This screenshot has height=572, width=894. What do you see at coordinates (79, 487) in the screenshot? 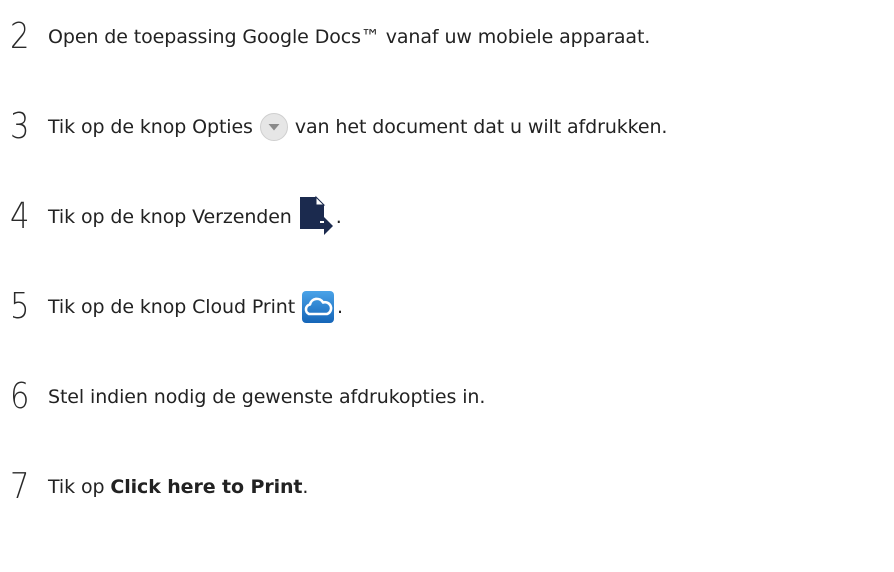
I see `step-7-text-before: Tik op` at bounding box center [79, 487].